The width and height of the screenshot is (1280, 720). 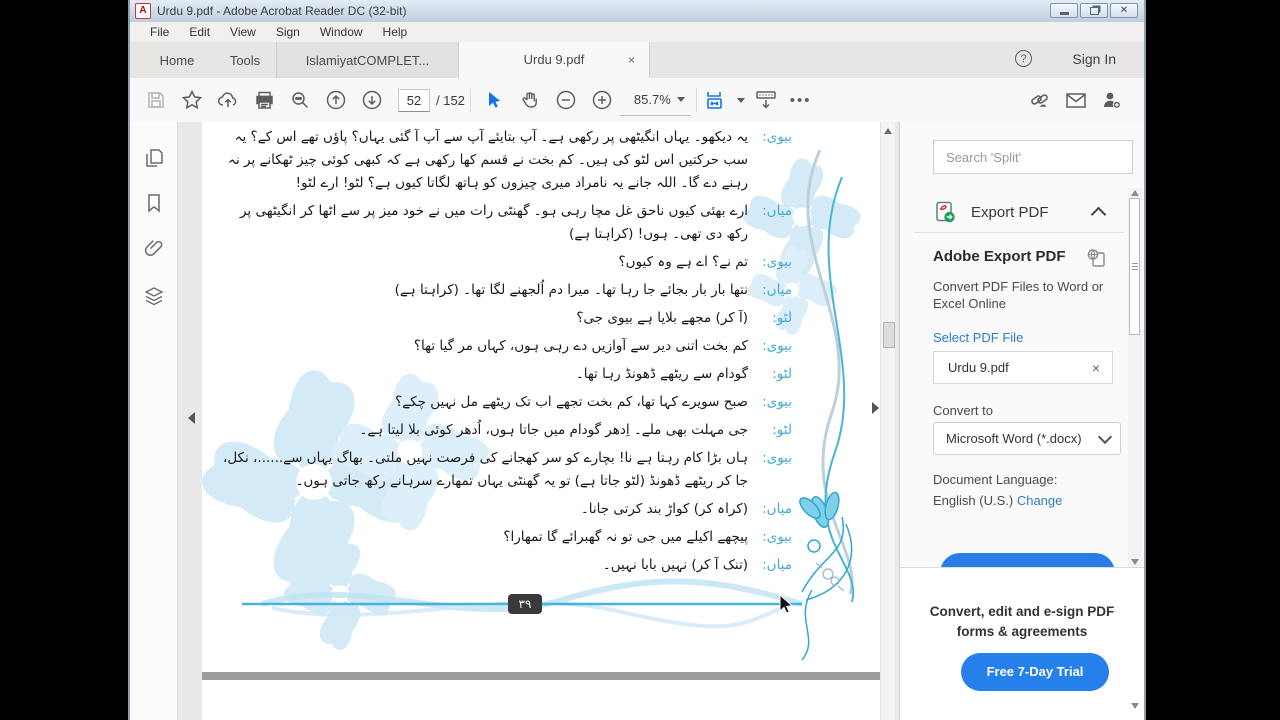 What do you see at coordinates (1040, 500) in the screenshot?
I see `change-language-link: Change` at bounding box center [1040, 500].